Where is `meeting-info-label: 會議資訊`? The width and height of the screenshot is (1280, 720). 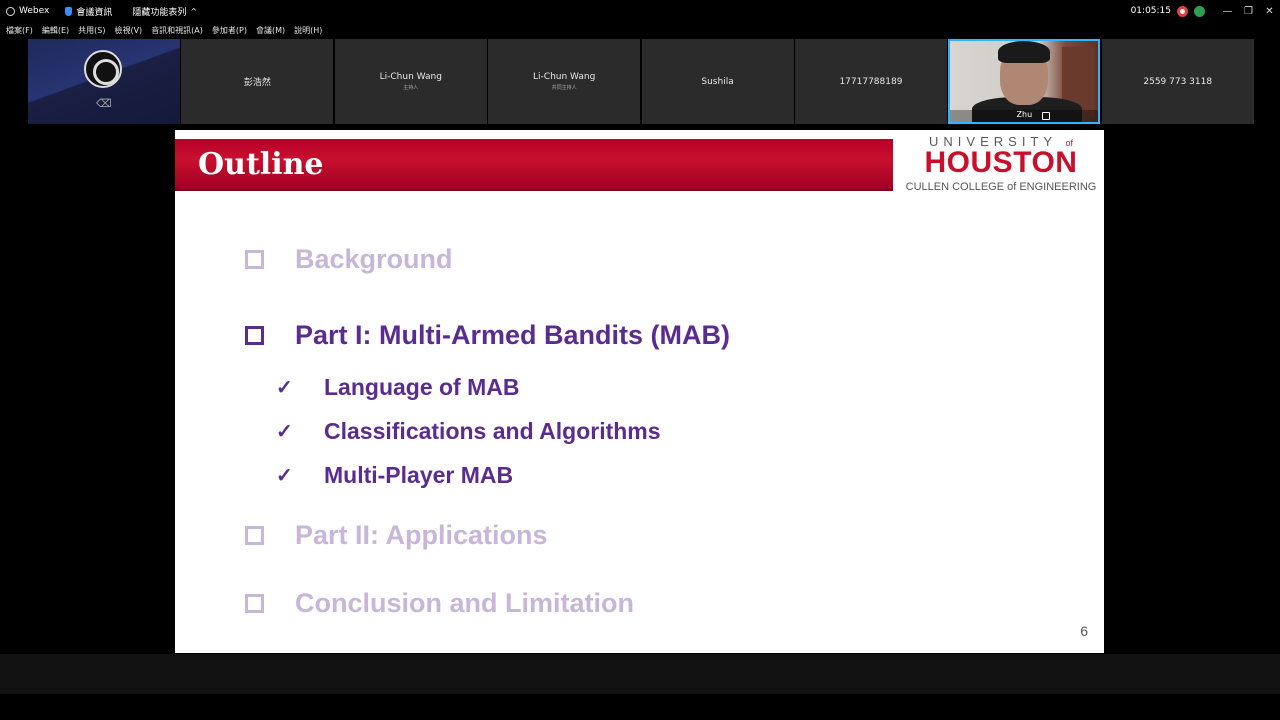 meeting-info-label: 會議資訊 is located at coordinates (94, 12).